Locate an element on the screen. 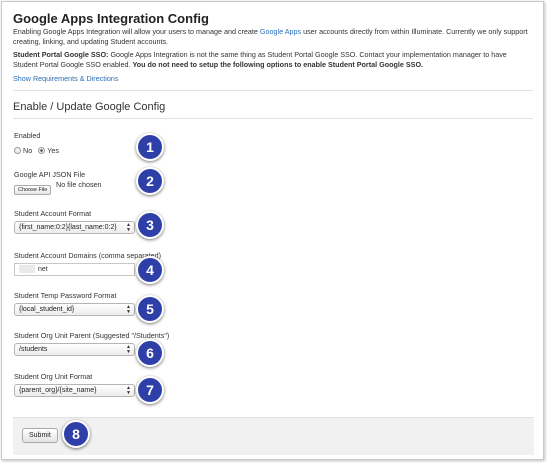 The image size is (547, 463). callout-badge-8: 8 is located at coordinates (76, 434).